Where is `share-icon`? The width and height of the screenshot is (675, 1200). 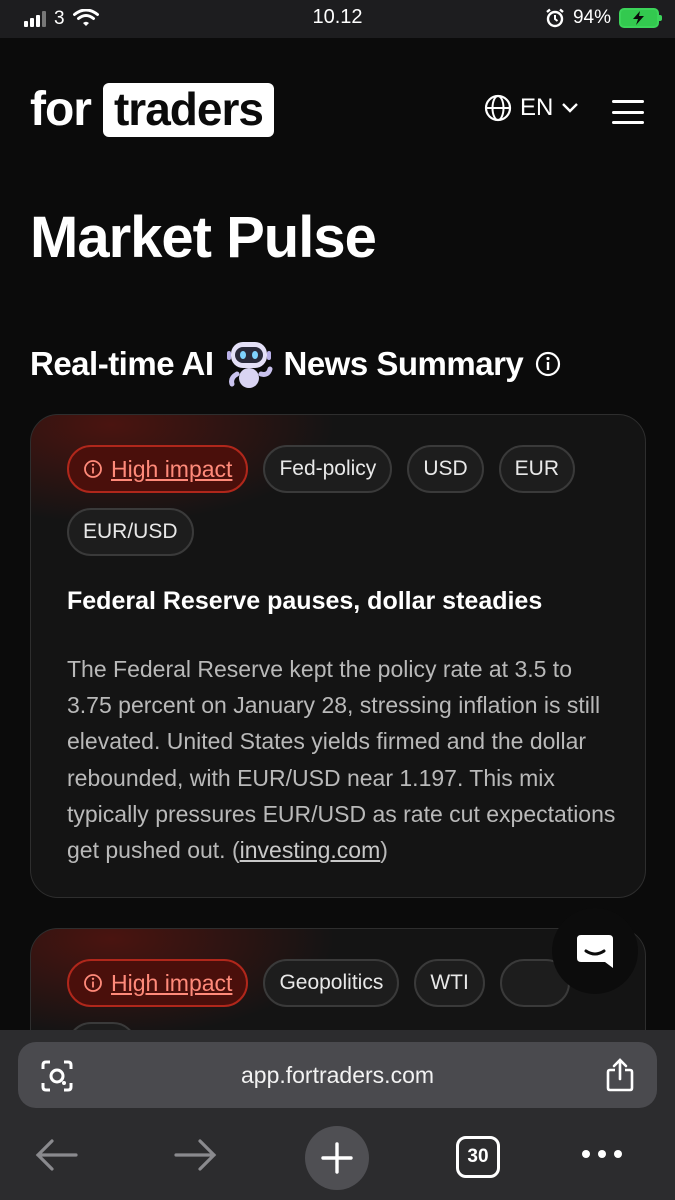 share-icon is located at coordinates (620, 1075).